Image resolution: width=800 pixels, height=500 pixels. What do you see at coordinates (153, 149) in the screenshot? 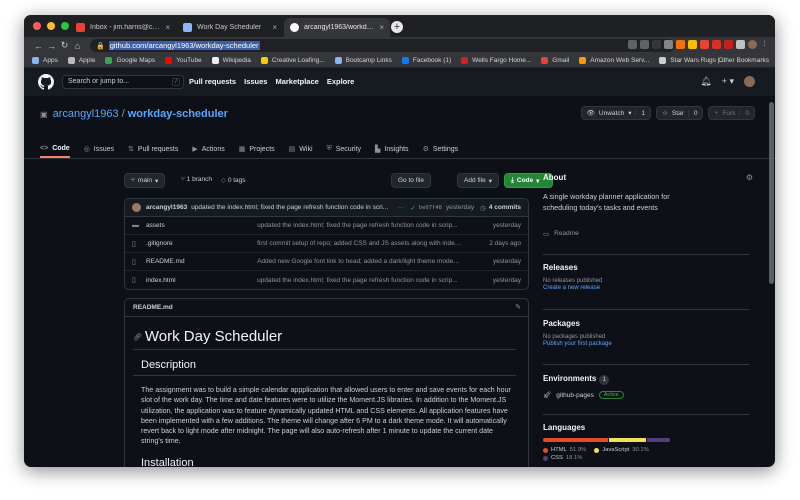
I see `tab-pull-requests: ⇅ Pull requests` at bounding box center [153, 149].